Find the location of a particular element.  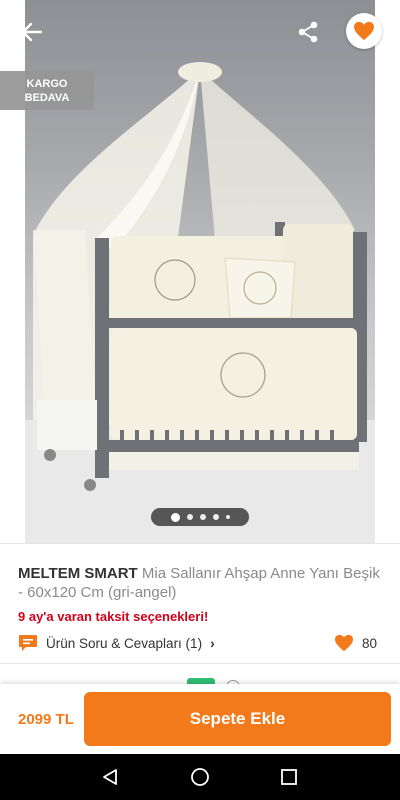

nav-home-button is located at coordinates (200, 777).